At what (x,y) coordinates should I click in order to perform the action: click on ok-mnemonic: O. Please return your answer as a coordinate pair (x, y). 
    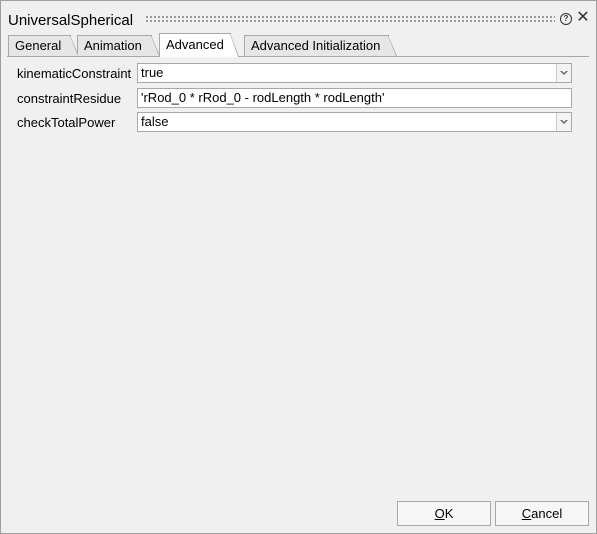
    Looking at the image, I should click on (439, 513).